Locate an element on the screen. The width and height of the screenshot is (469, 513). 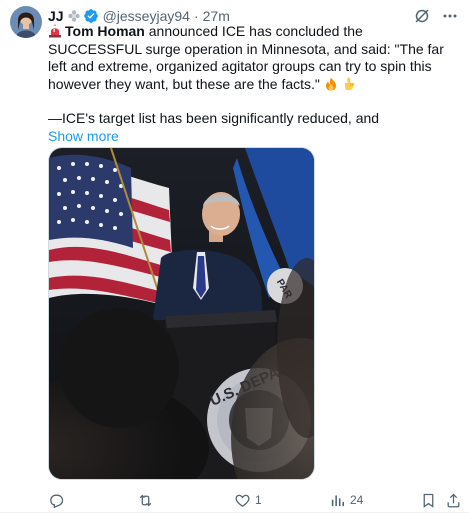
views-button: 24 is located at coordinates (346, 500).